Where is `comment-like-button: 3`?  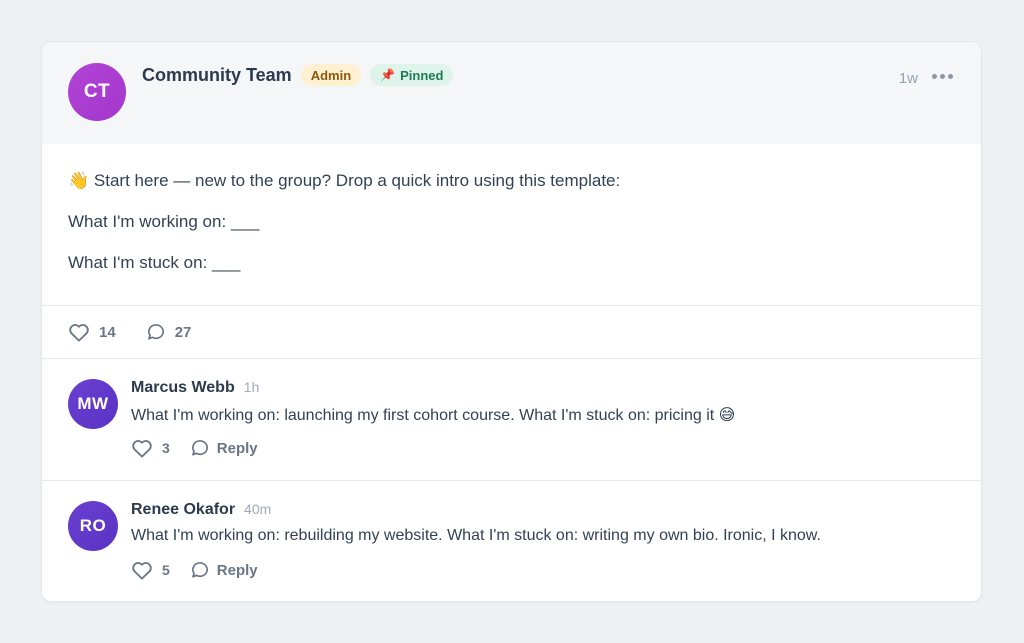
comment-like-button: 3 is located at coordinates (150, 448).